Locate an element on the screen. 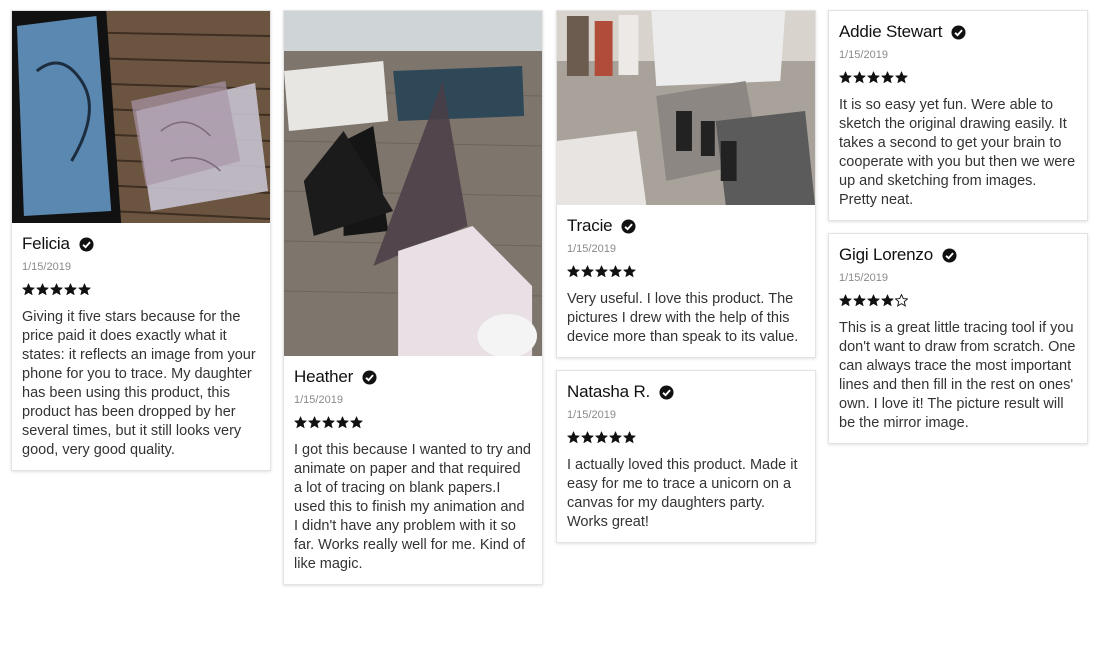 Image resolution: width=1104 pixels, height=652 pixels. star-outline-icon is located at coordinates (901, 300).